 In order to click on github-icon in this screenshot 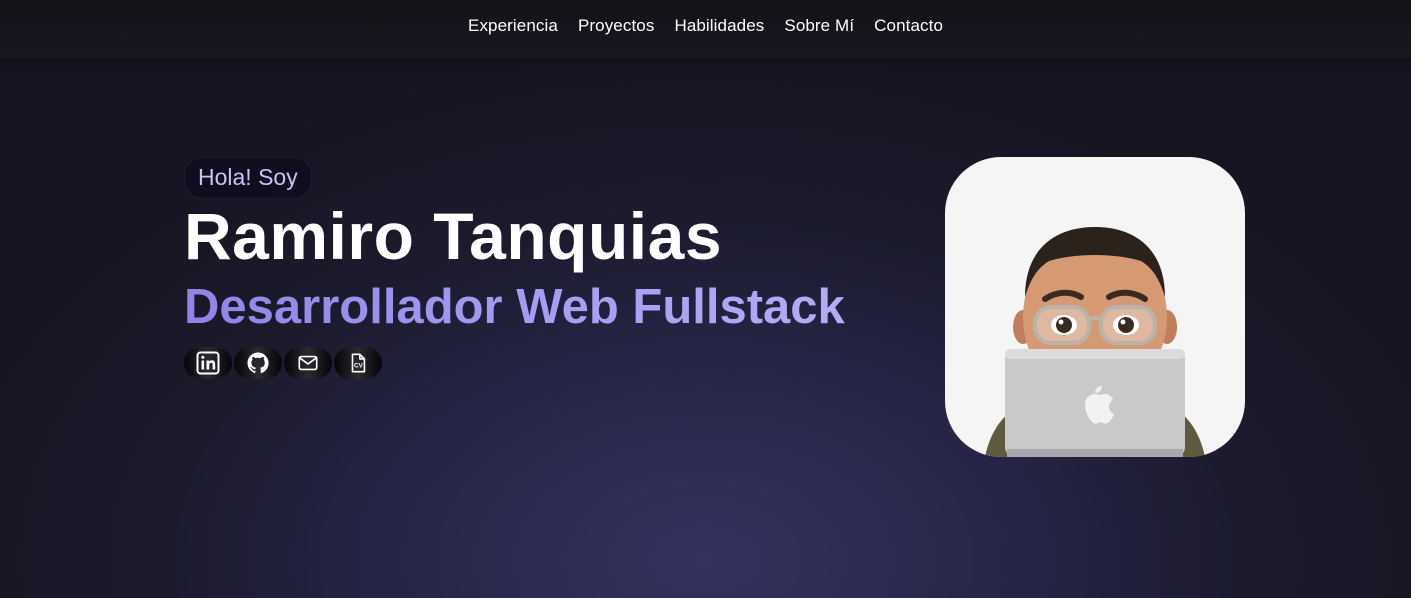, I will do `click(258, 363)`.